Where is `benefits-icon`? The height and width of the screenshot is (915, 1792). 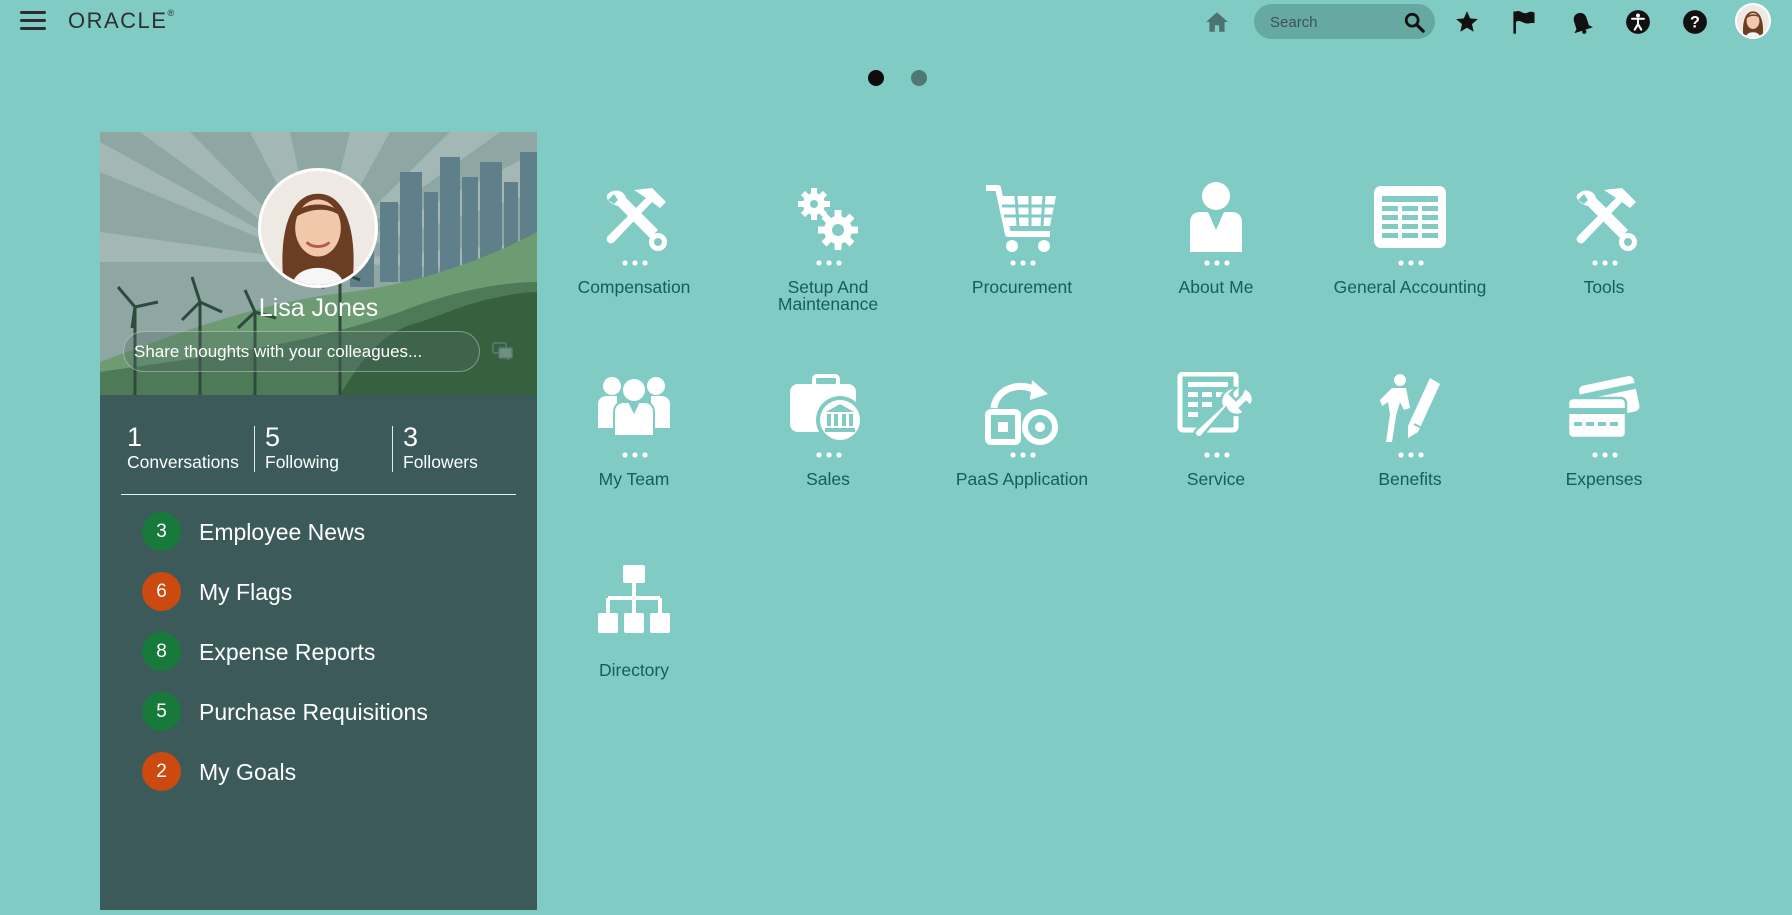
benefits-icon is located at coordinates (1410, 408).